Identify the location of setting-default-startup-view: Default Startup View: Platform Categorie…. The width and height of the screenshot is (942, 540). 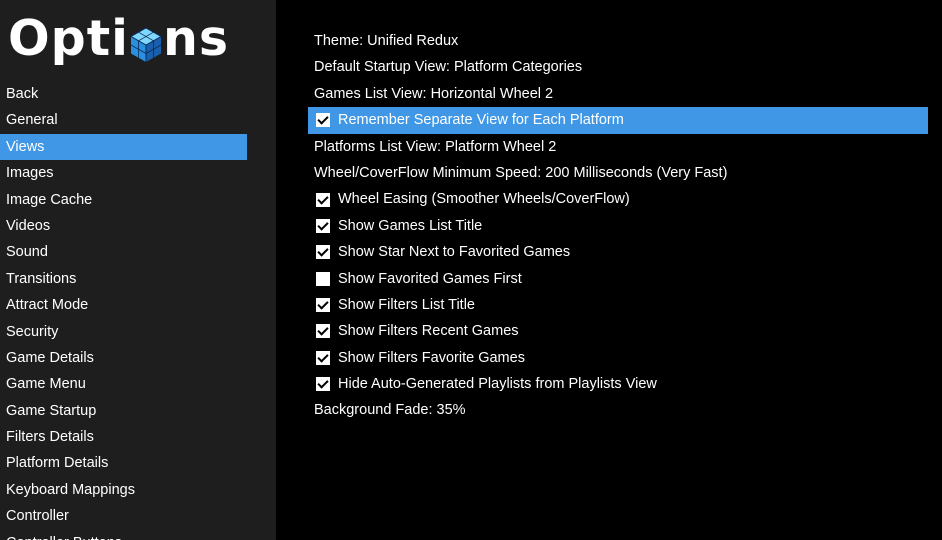
(618, 67).